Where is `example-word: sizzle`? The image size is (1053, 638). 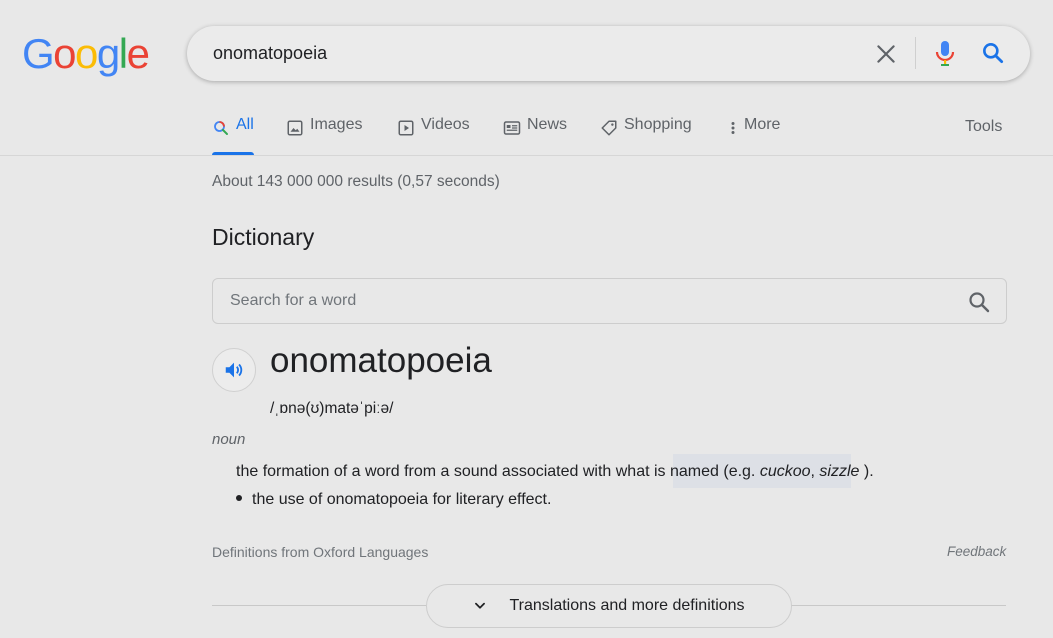 example-word: sizzle is located at coordinates (839, 471).